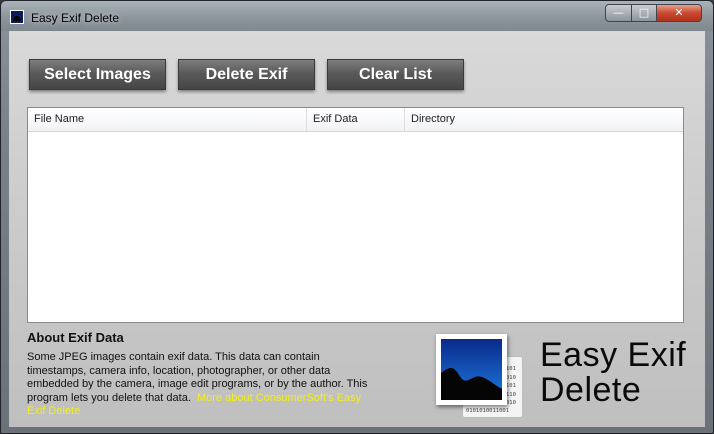 The height and width of the screenshot is (434, 714). Describe the element at coordinates (618, 13) in the screenshot. I see `minimize-button: —` at that location.